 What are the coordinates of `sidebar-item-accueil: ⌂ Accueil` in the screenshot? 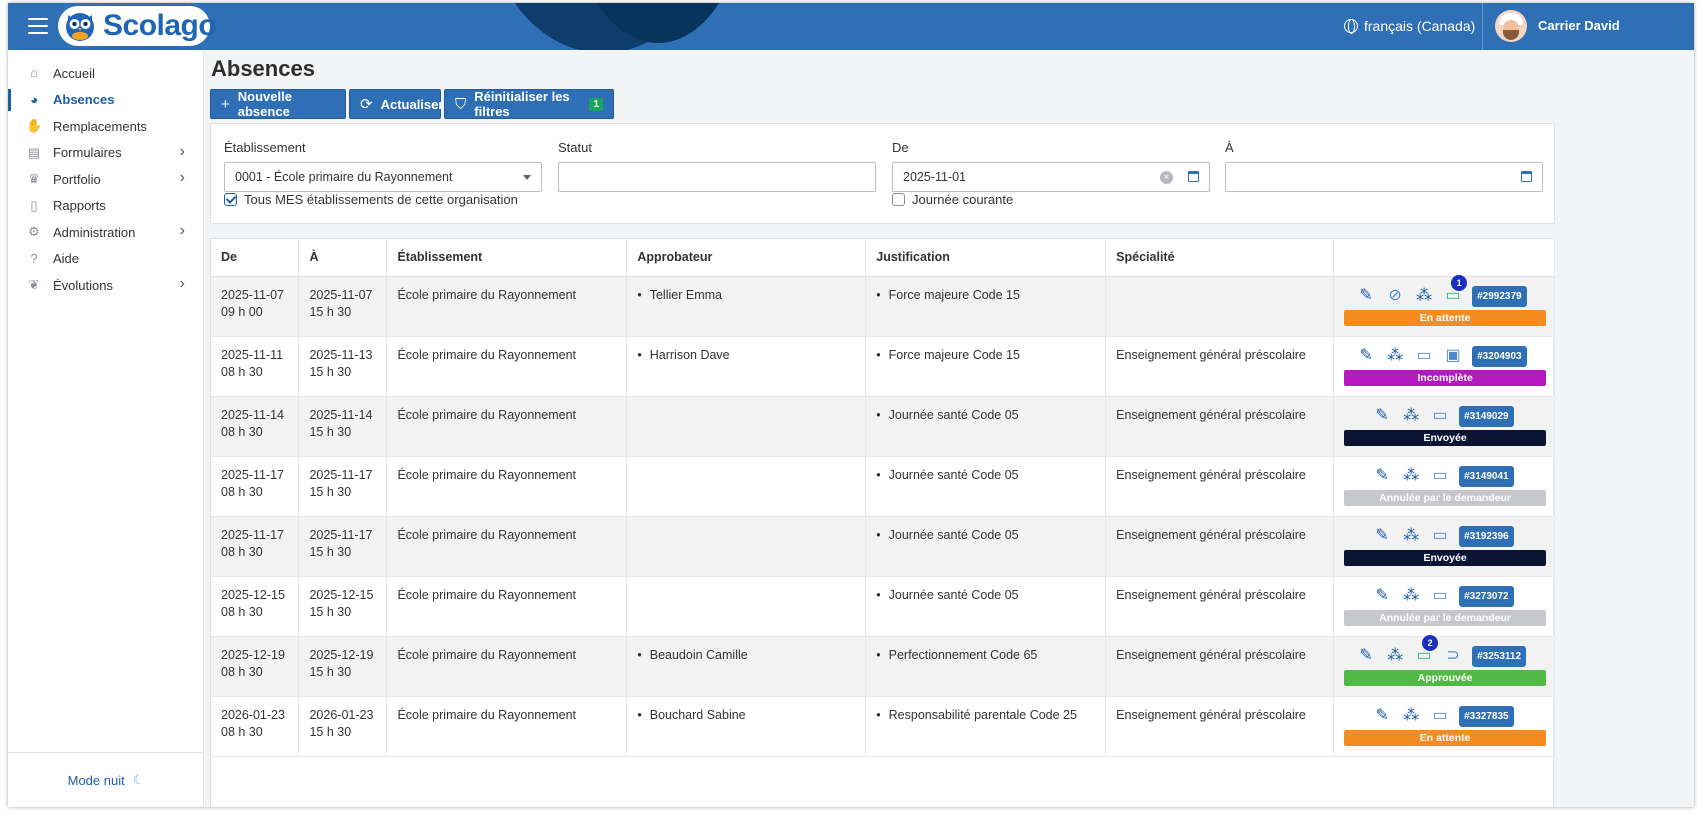 It's located at (105, 73).